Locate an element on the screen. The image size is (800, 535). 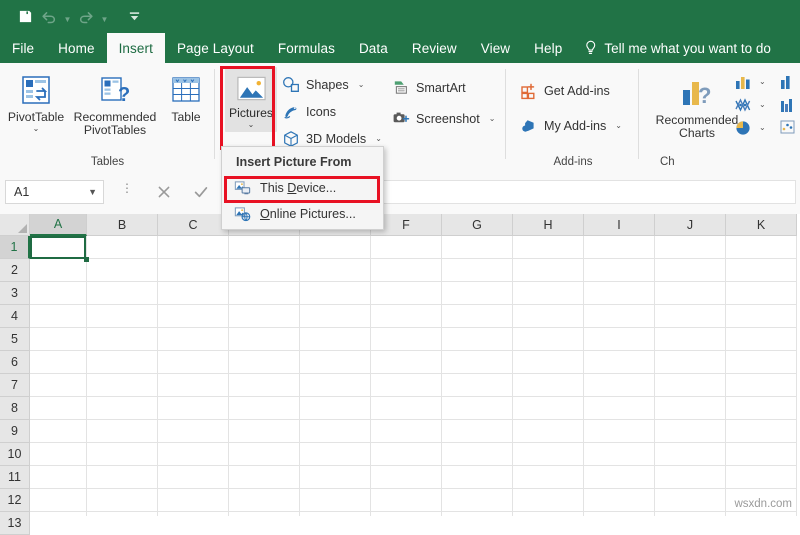
cell-E6 is located at coordinates (335, 362).